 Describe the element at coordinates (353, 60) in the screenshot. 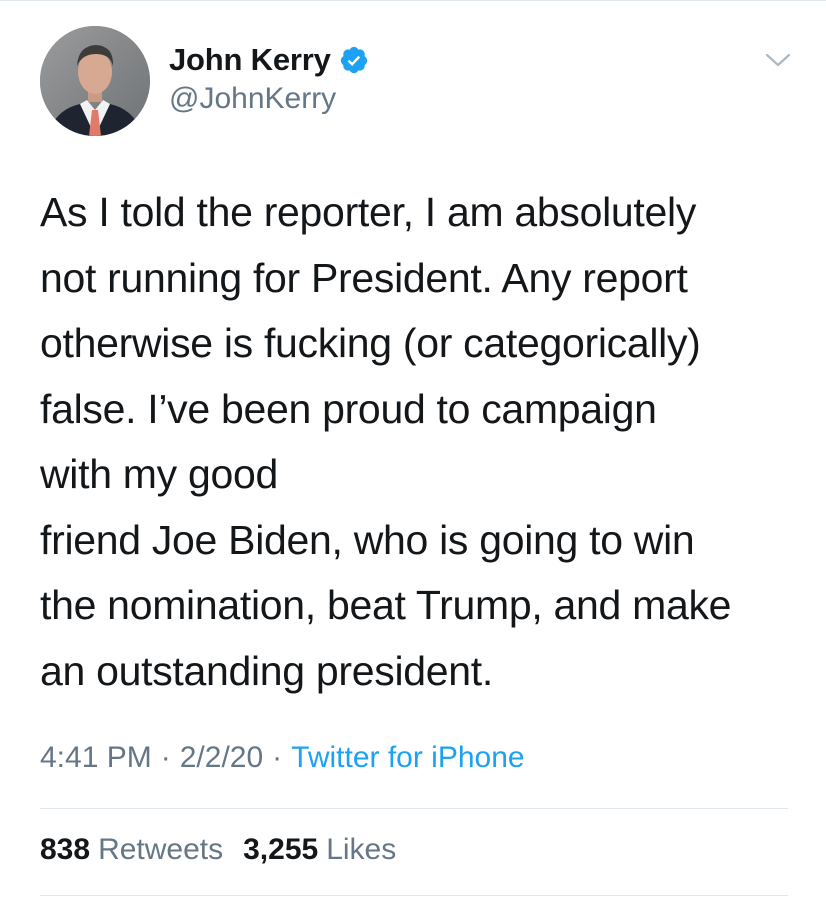

I see `verified-badge-icon` at that location.